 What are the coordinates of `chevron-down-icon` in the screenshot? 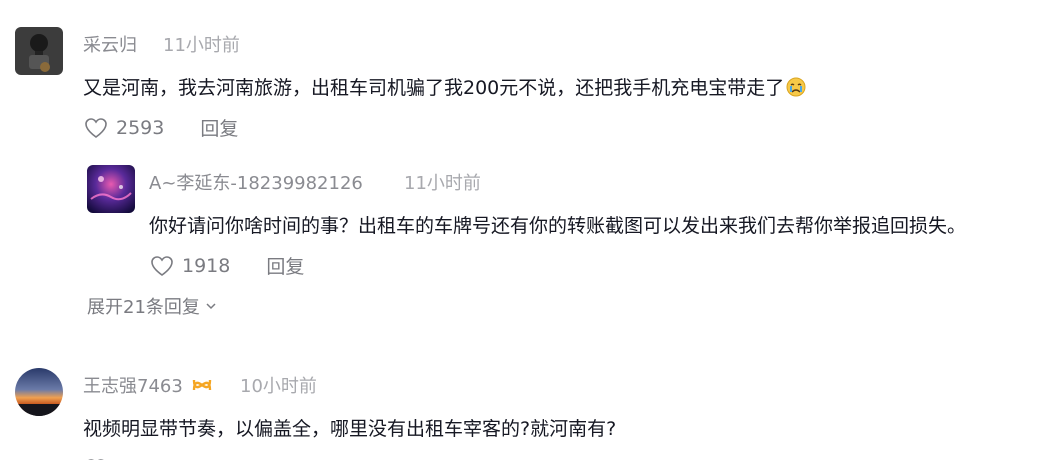 It's located at (211, 306).